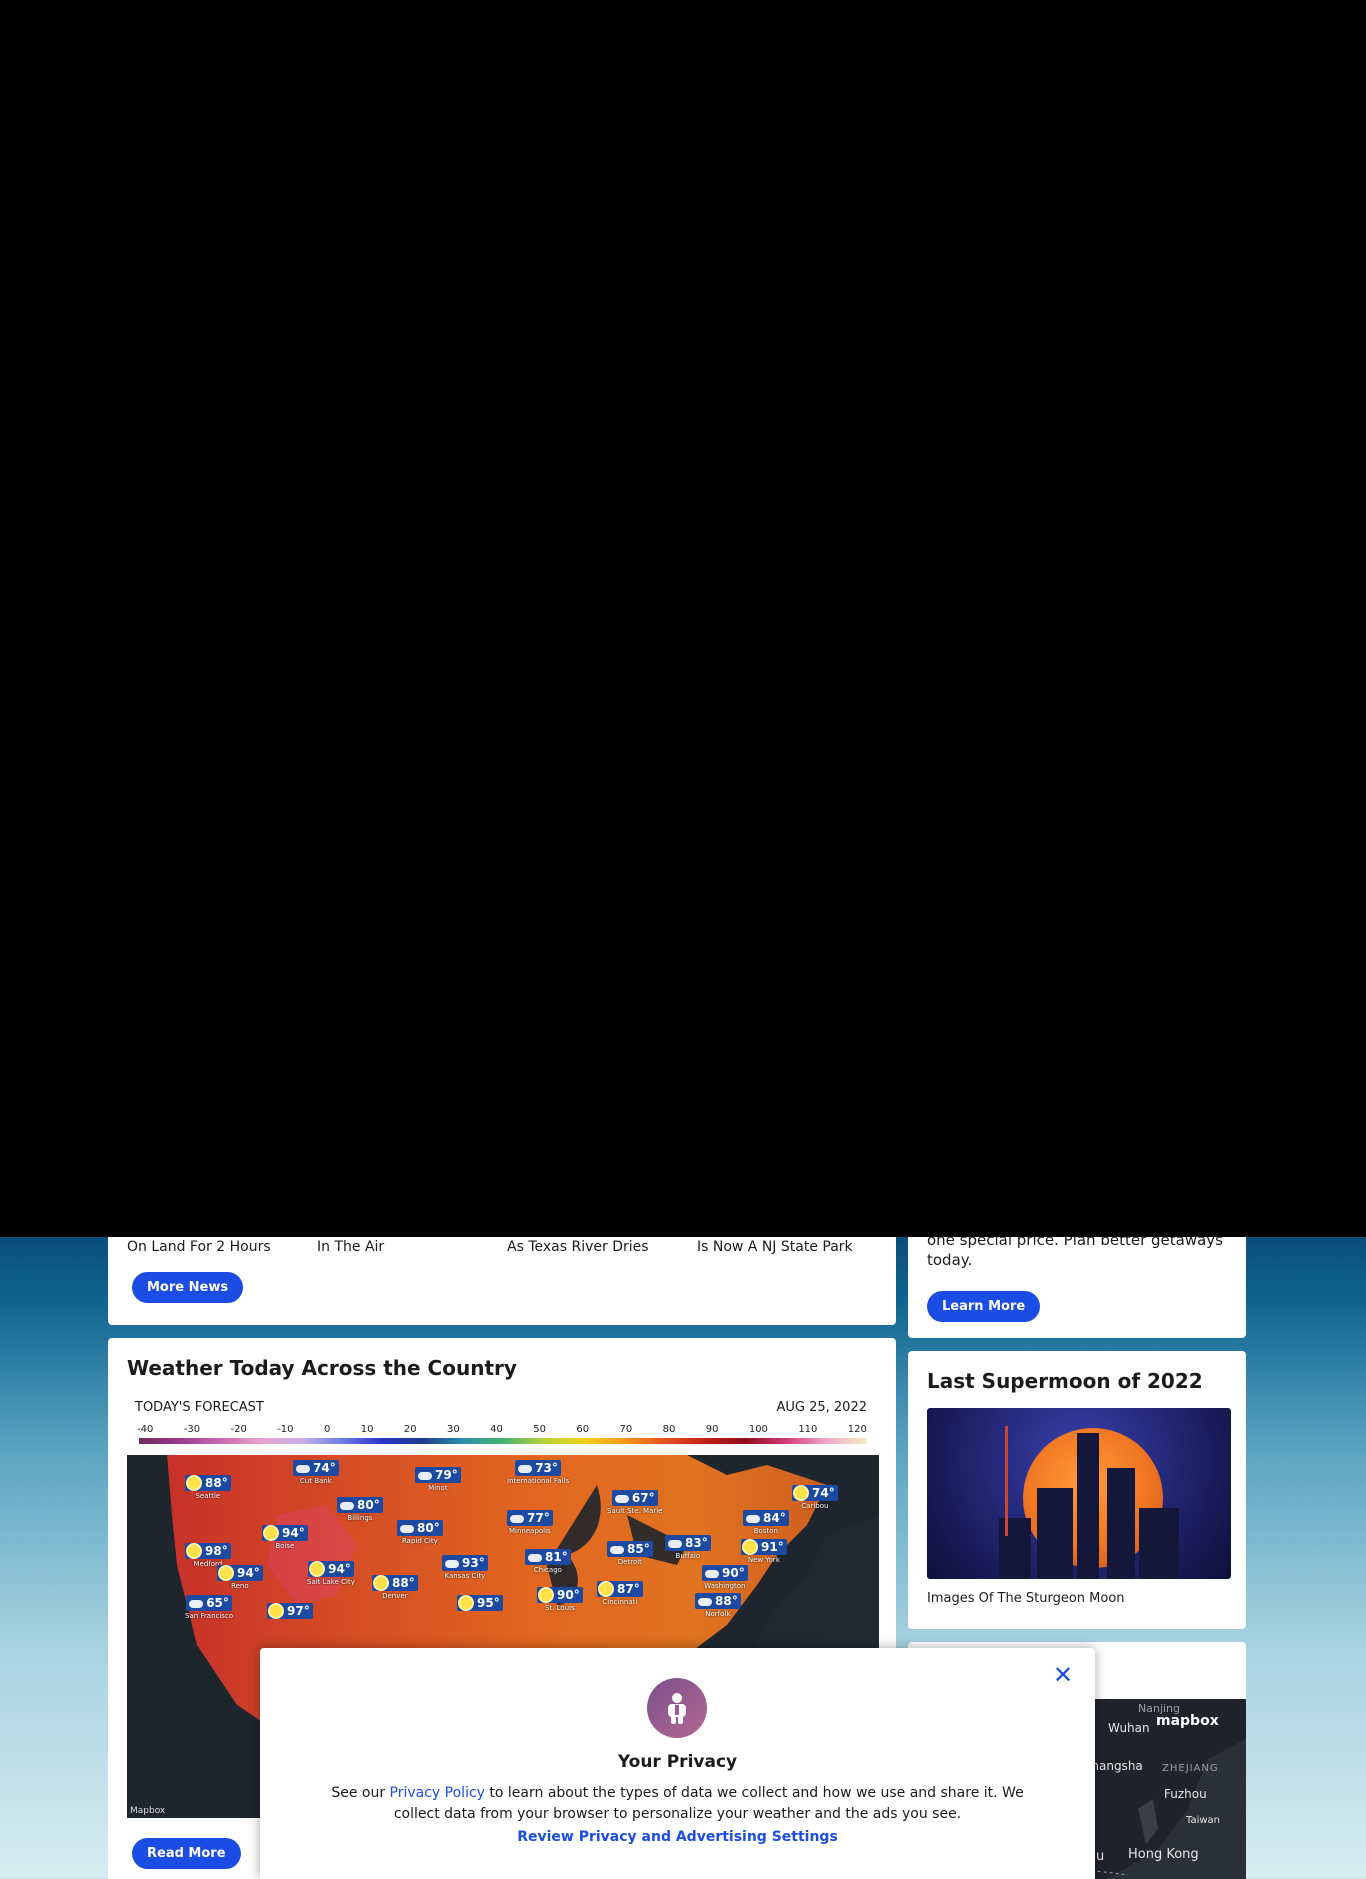 The image size is (1366, 1879). What do you see at coordinates (453, 1429) in the screenshot?
I see `legend-tick-label: 30` at bounding box center [453, 1429].